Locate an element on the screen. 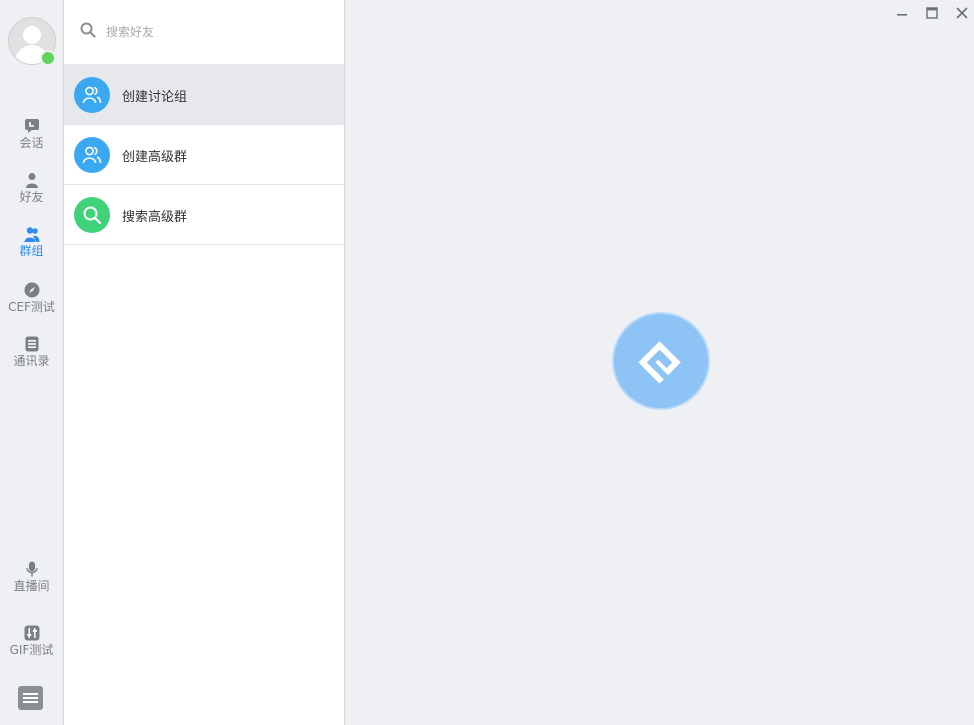  nav-label: 群组 is located at coordinates (31, 251).